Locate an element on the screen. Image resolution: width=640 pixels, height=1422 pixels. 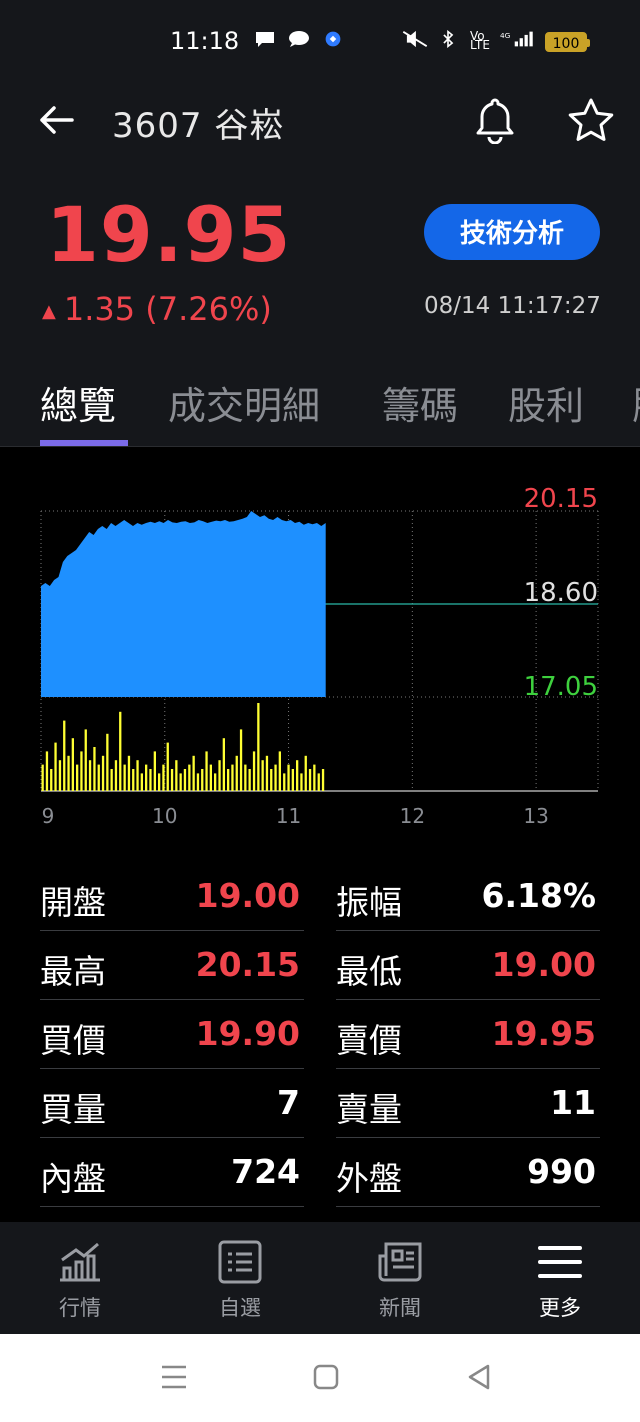
svg-text: 4G is located at coordinates (505, 35).